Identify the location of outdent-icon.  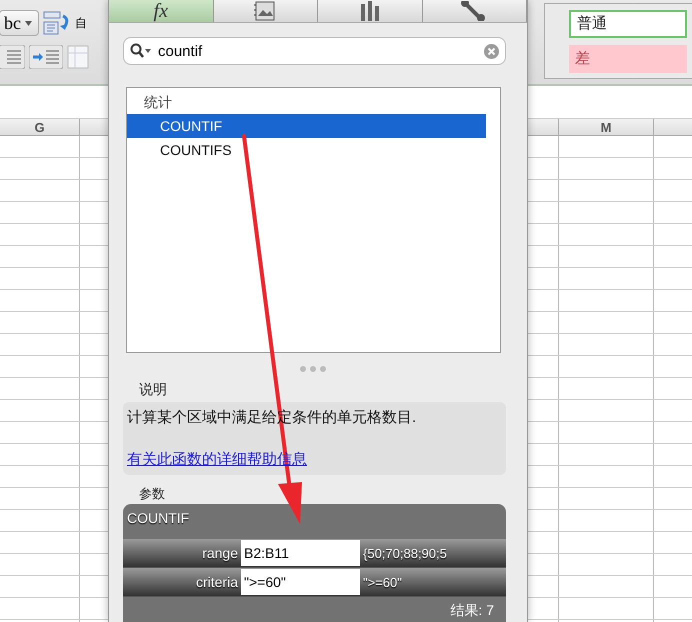
(12, 57).